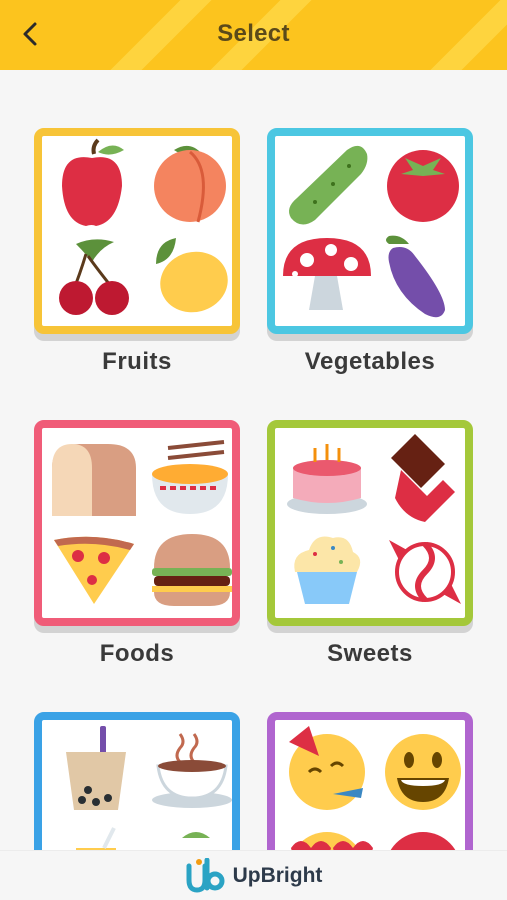 This screenshot has height=900, width=507. I want to click on pizza-icon, so click(94, 570).